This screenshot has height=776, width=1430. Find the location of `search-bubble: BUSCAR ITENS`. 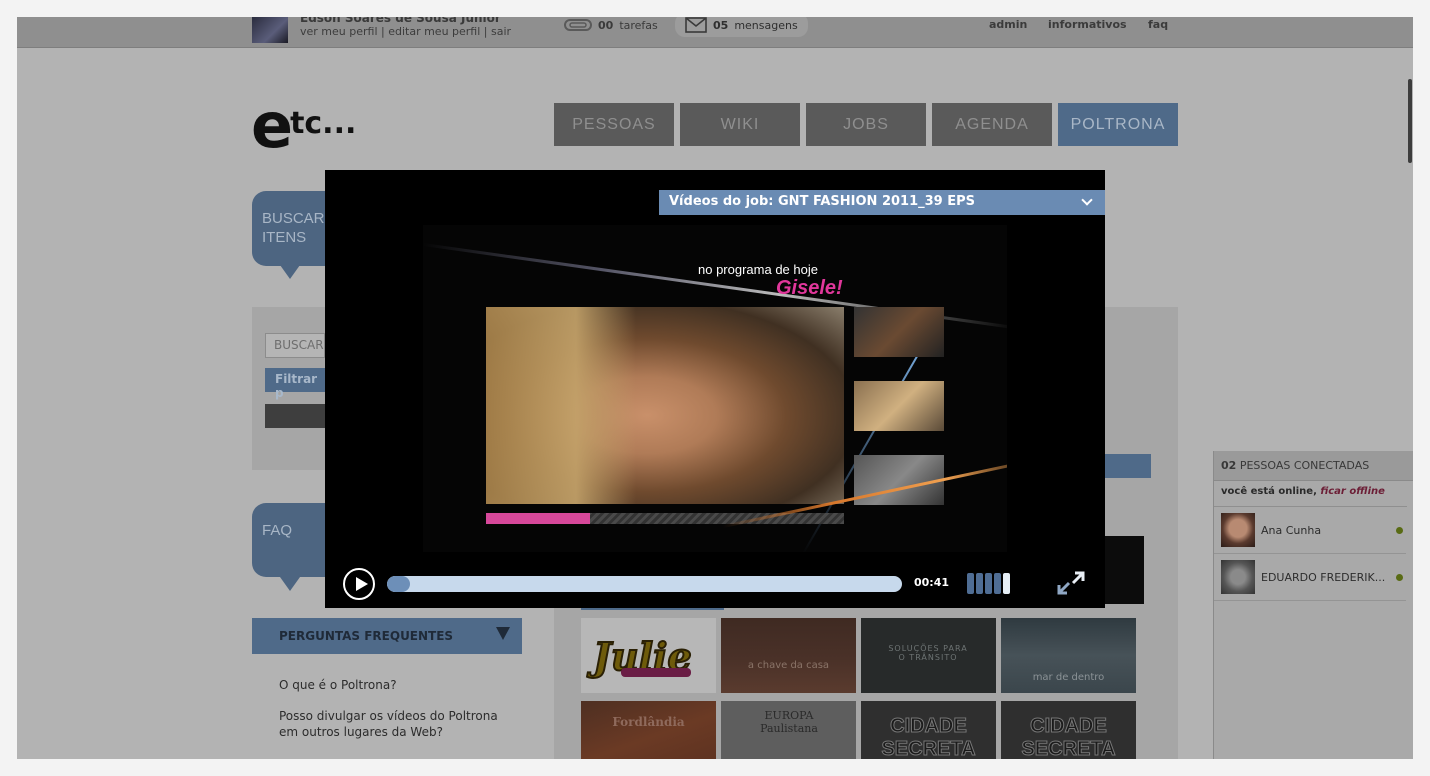

search-bubble: BUSCAR ITENS is located at coordinates (292, 228).